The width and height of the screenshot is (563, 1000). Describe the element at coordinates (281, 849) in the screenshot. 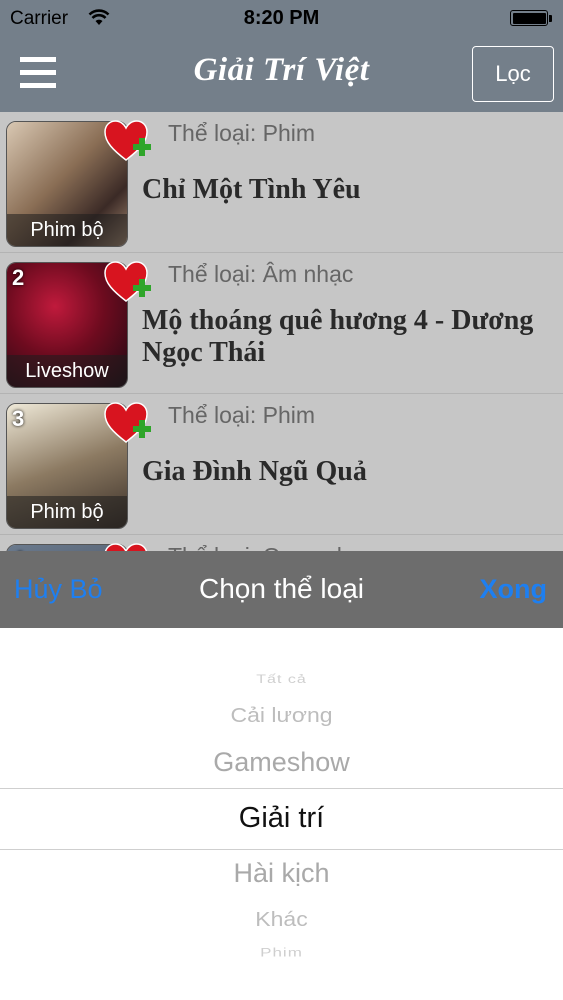

I see `picker-selection-bottom-line` at that location.